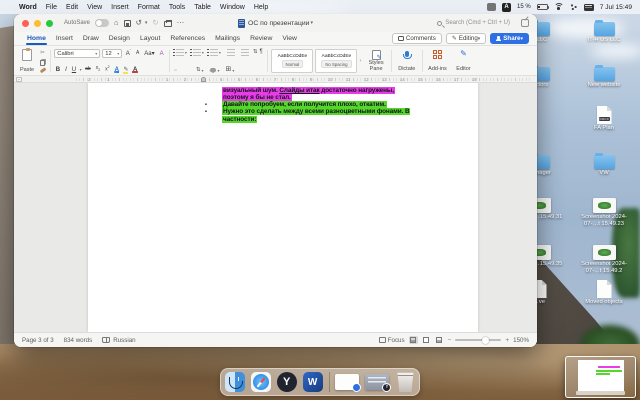 Image resolution: width=640 pixels, height=400 pixels. I want to click on addins-button: Add-ins, so click(437, 61).